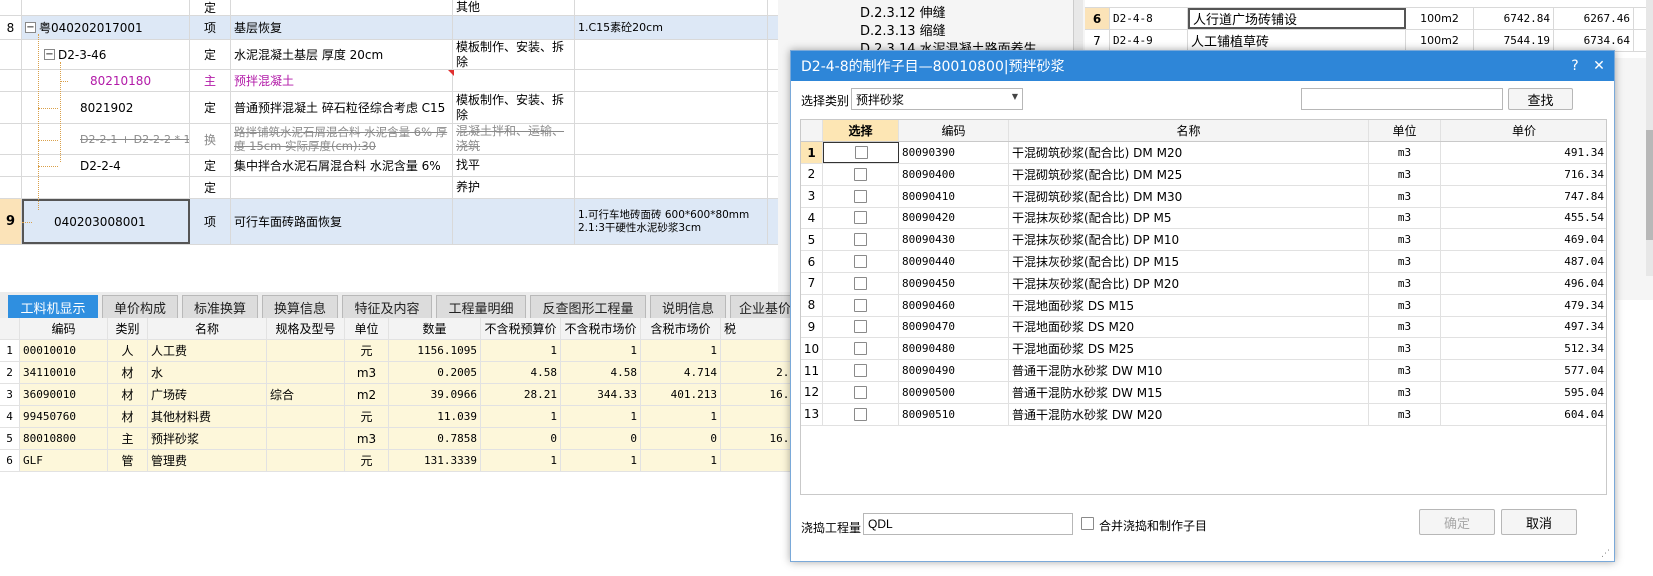 This screenshot has width=1653, height=576. I want to click on column-header: 选择, so click(861, 130).